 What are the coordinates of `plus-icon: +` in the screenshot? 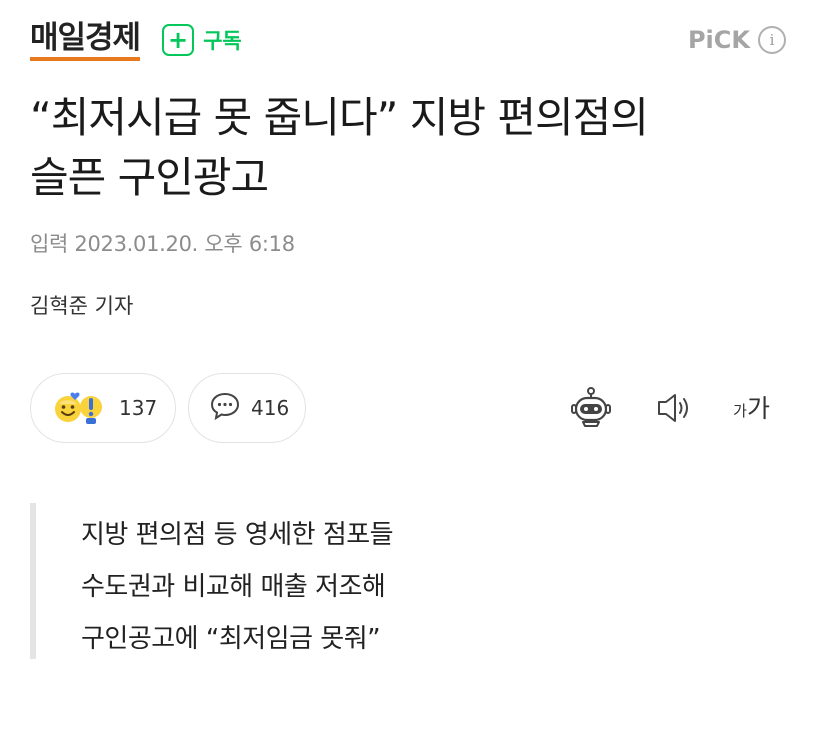 It's located at (178, 40).